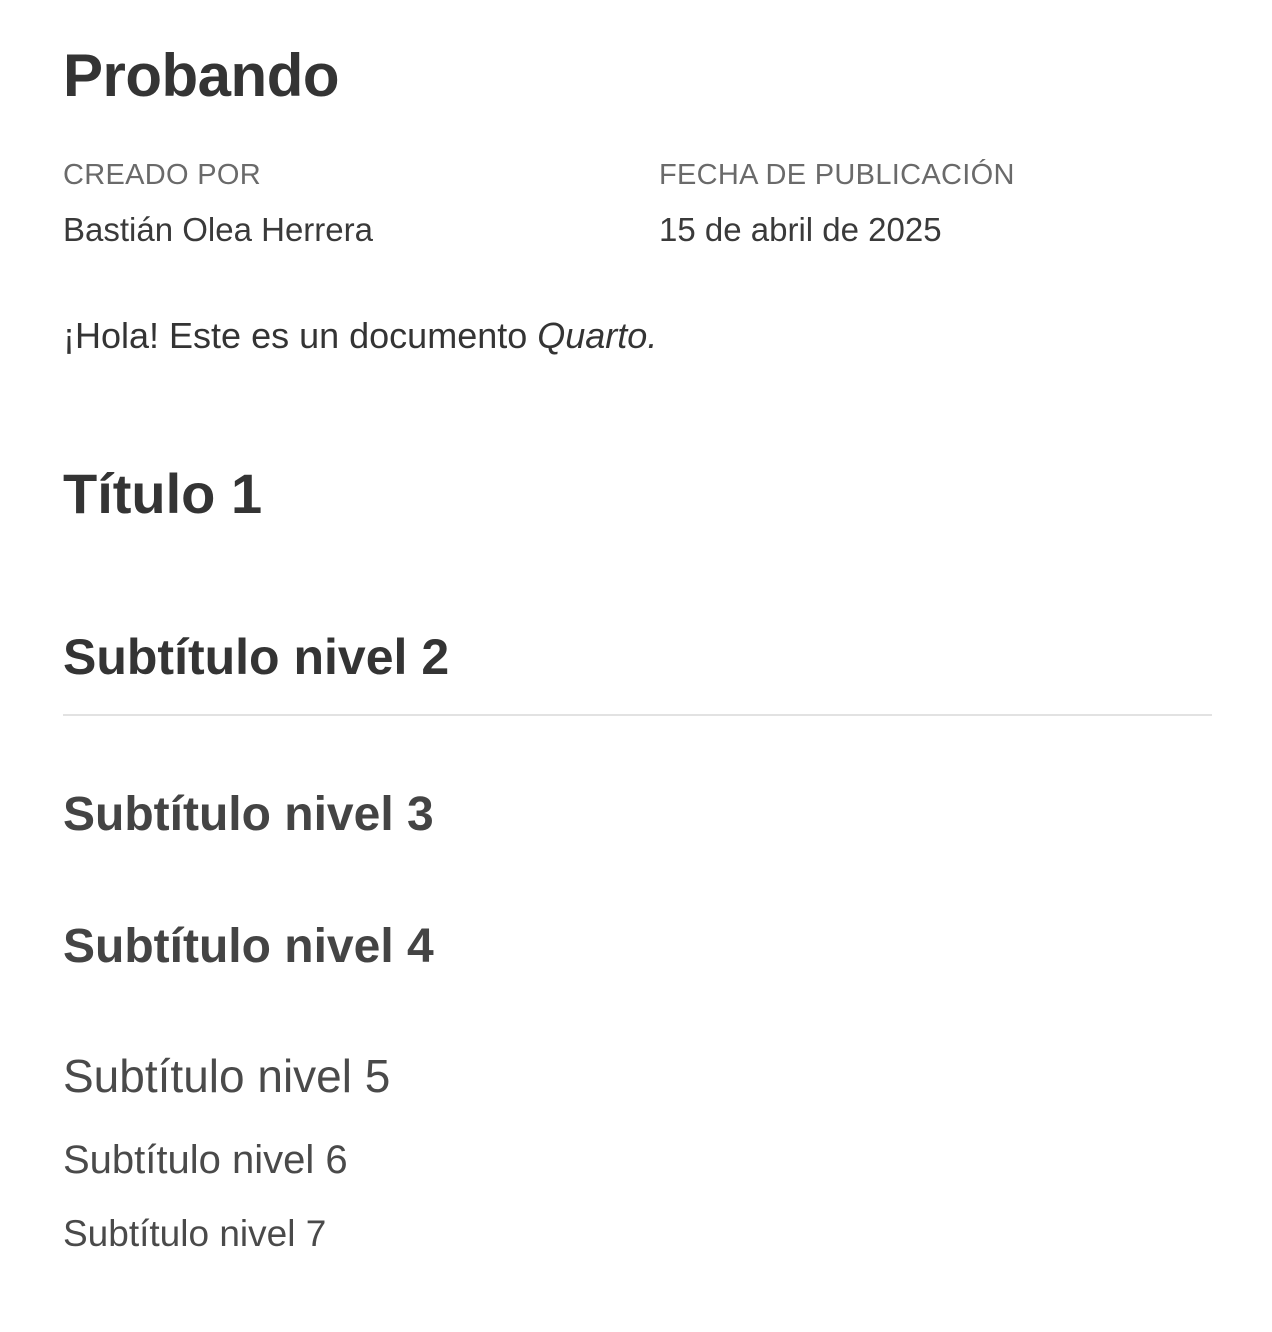  I want to click on heading-level-6: Subtítulo nivel 6, so click(205, 1160).